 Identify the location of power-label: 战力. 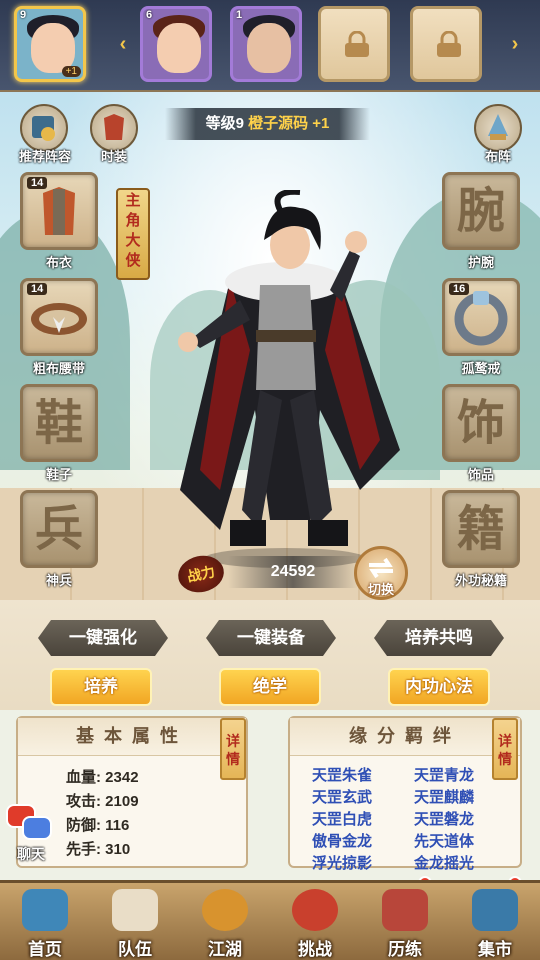
(201, 574).